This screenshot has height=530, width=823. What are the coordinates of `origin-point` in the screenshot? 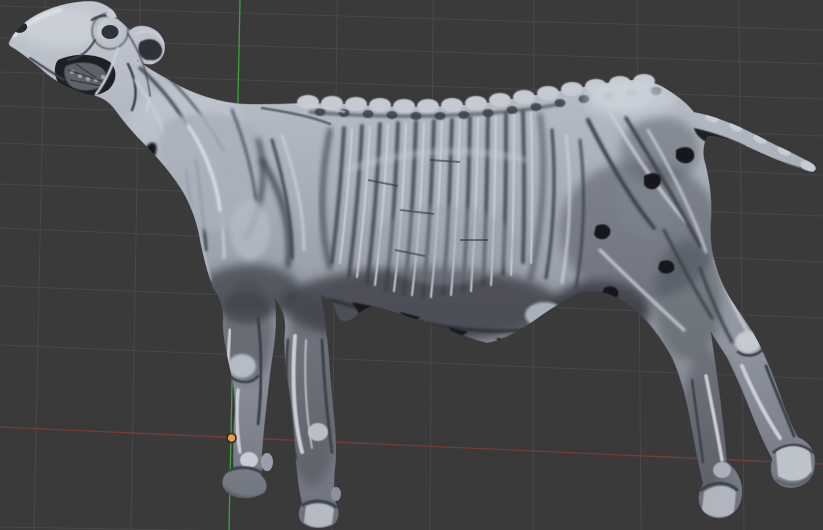 It's located at (231, 438).